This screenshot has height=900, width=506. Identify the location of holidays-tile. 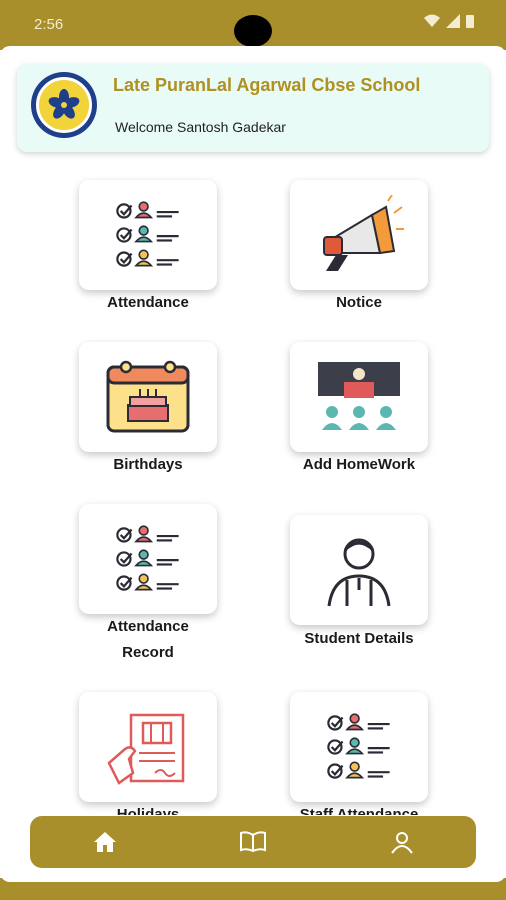
(148, 747).